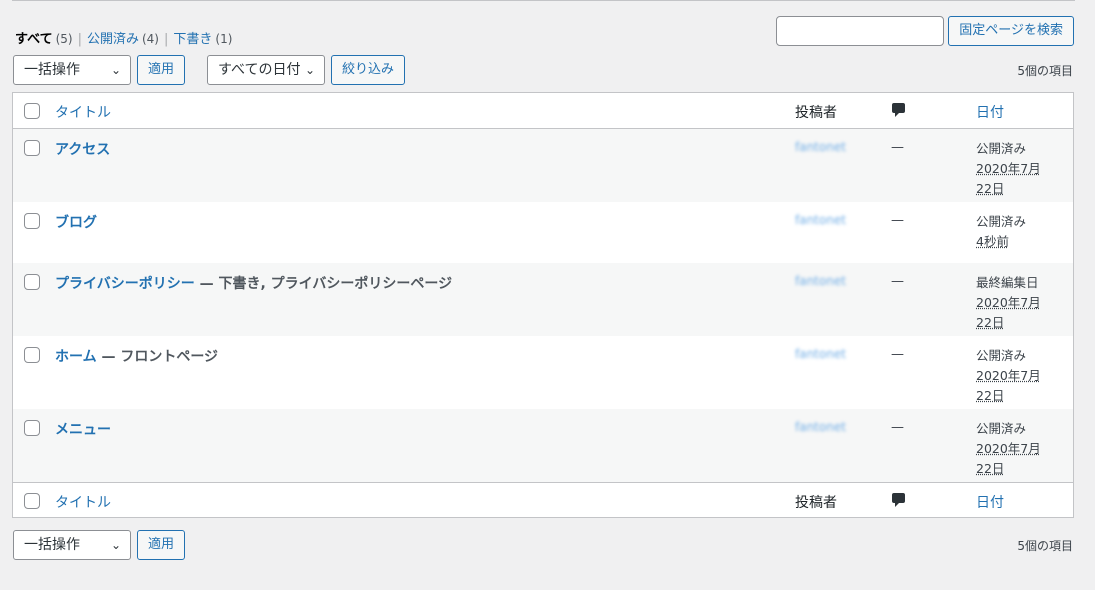 This screenshot has height=590, width=1095. I want to click on filter-button: 絞り込み, so click(368, 70).